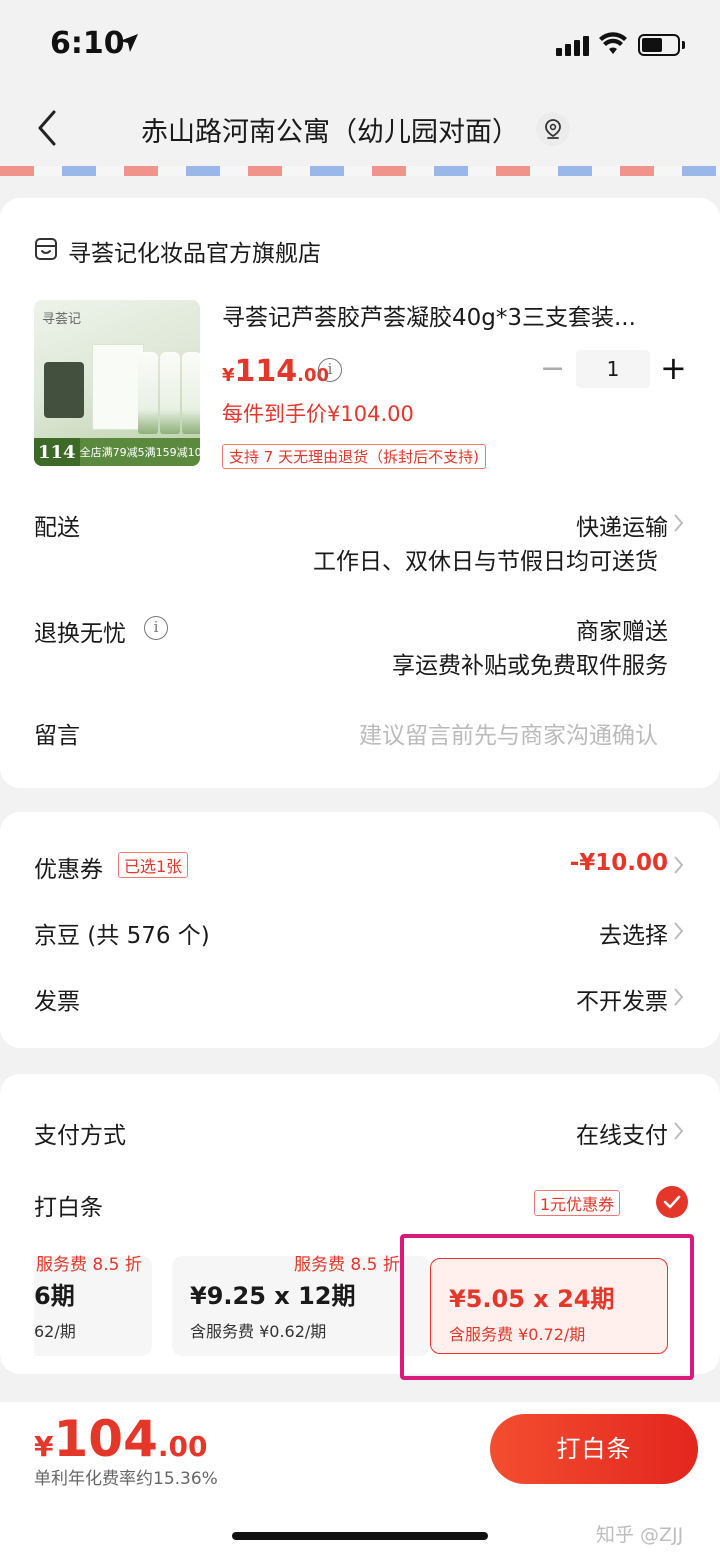  Describe the element at coordinates (553, 129) in the screenshot. I see `location-pin-icon` at that location.